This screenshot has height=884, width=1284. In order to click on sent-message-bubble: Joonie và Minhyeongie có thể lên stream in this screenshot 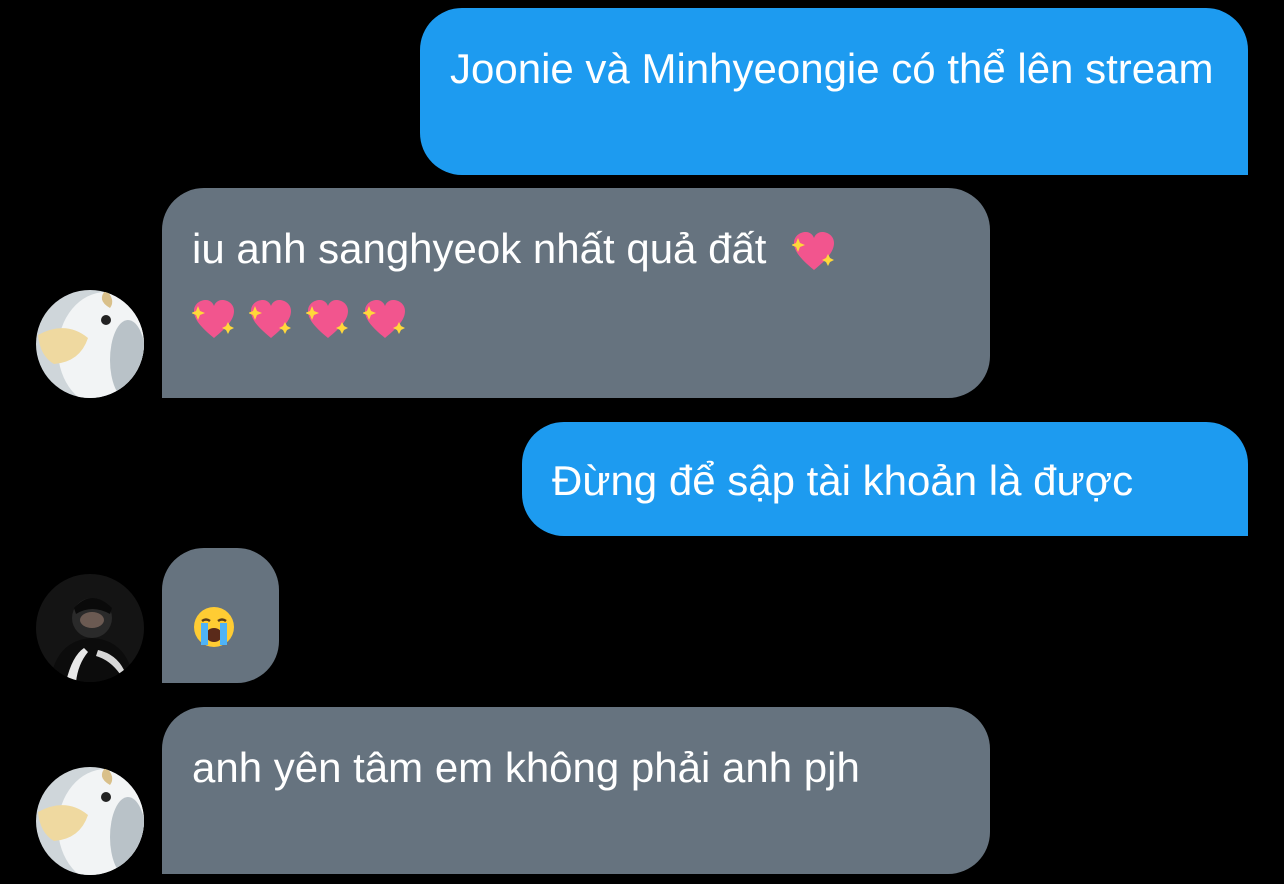, I will do `click(834, 91)`.